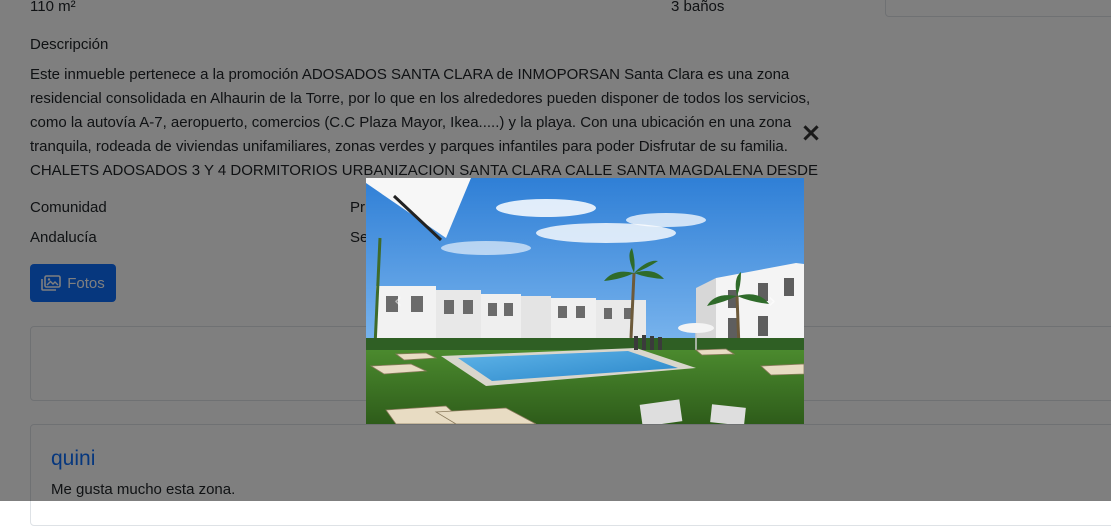 The image size is (1111, 526). What do you see at coordinates (772, 302) in the screenshot?
I see `next-image-button: ›` at bounding box center [772, 302].